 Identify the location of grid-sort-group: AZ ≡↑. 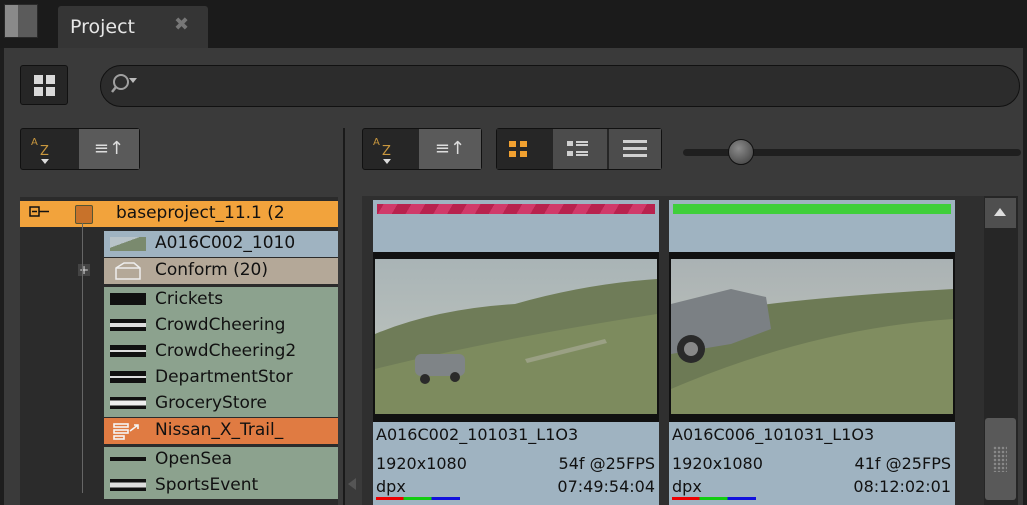
(422, 149).